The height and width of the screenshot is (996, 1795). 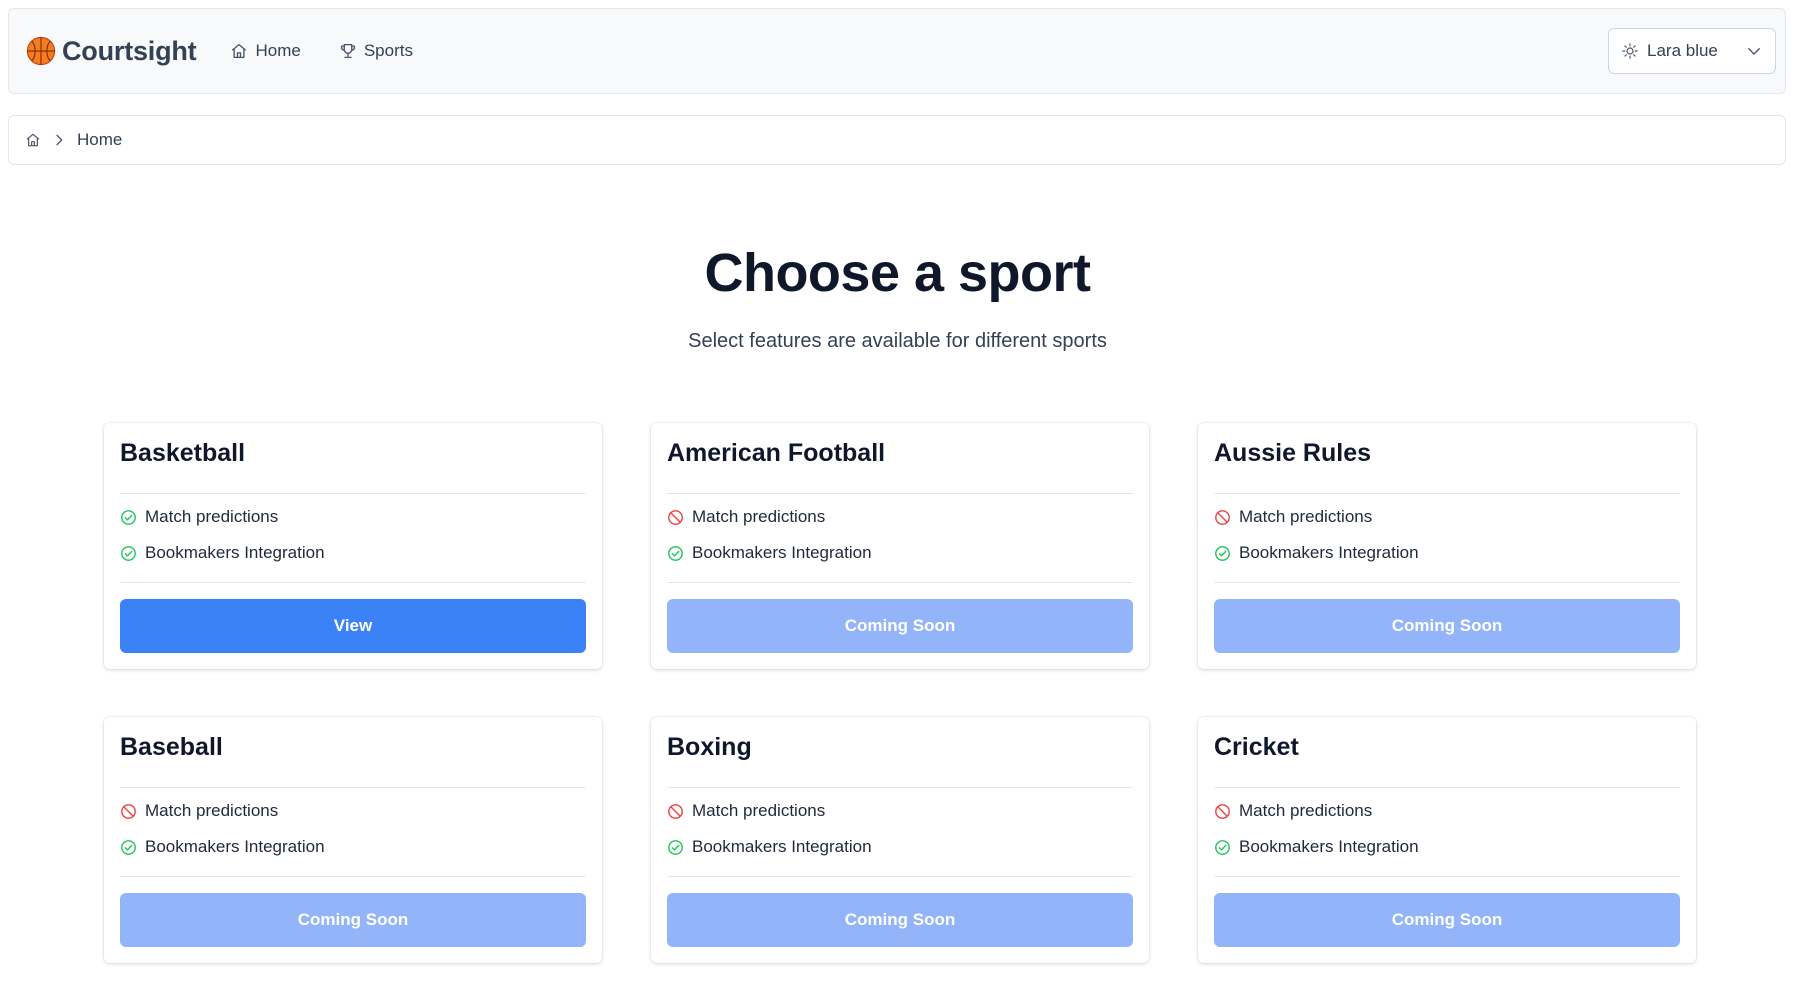 I want to click on nav-sports-label: Sports, so click(x=388, y=50).